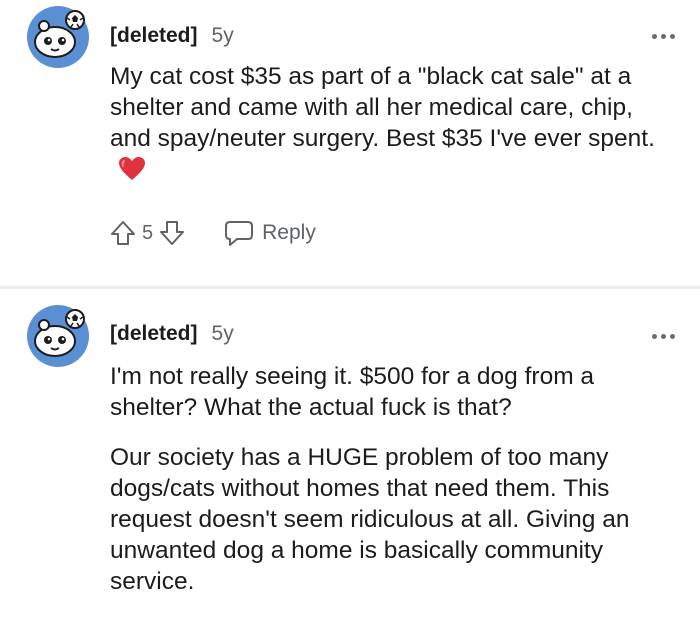 This screenshot has width=700, height=626. Describe the element at coordinates (222, 333) in the screenshot. I see `comment-age: 5y` at that location.